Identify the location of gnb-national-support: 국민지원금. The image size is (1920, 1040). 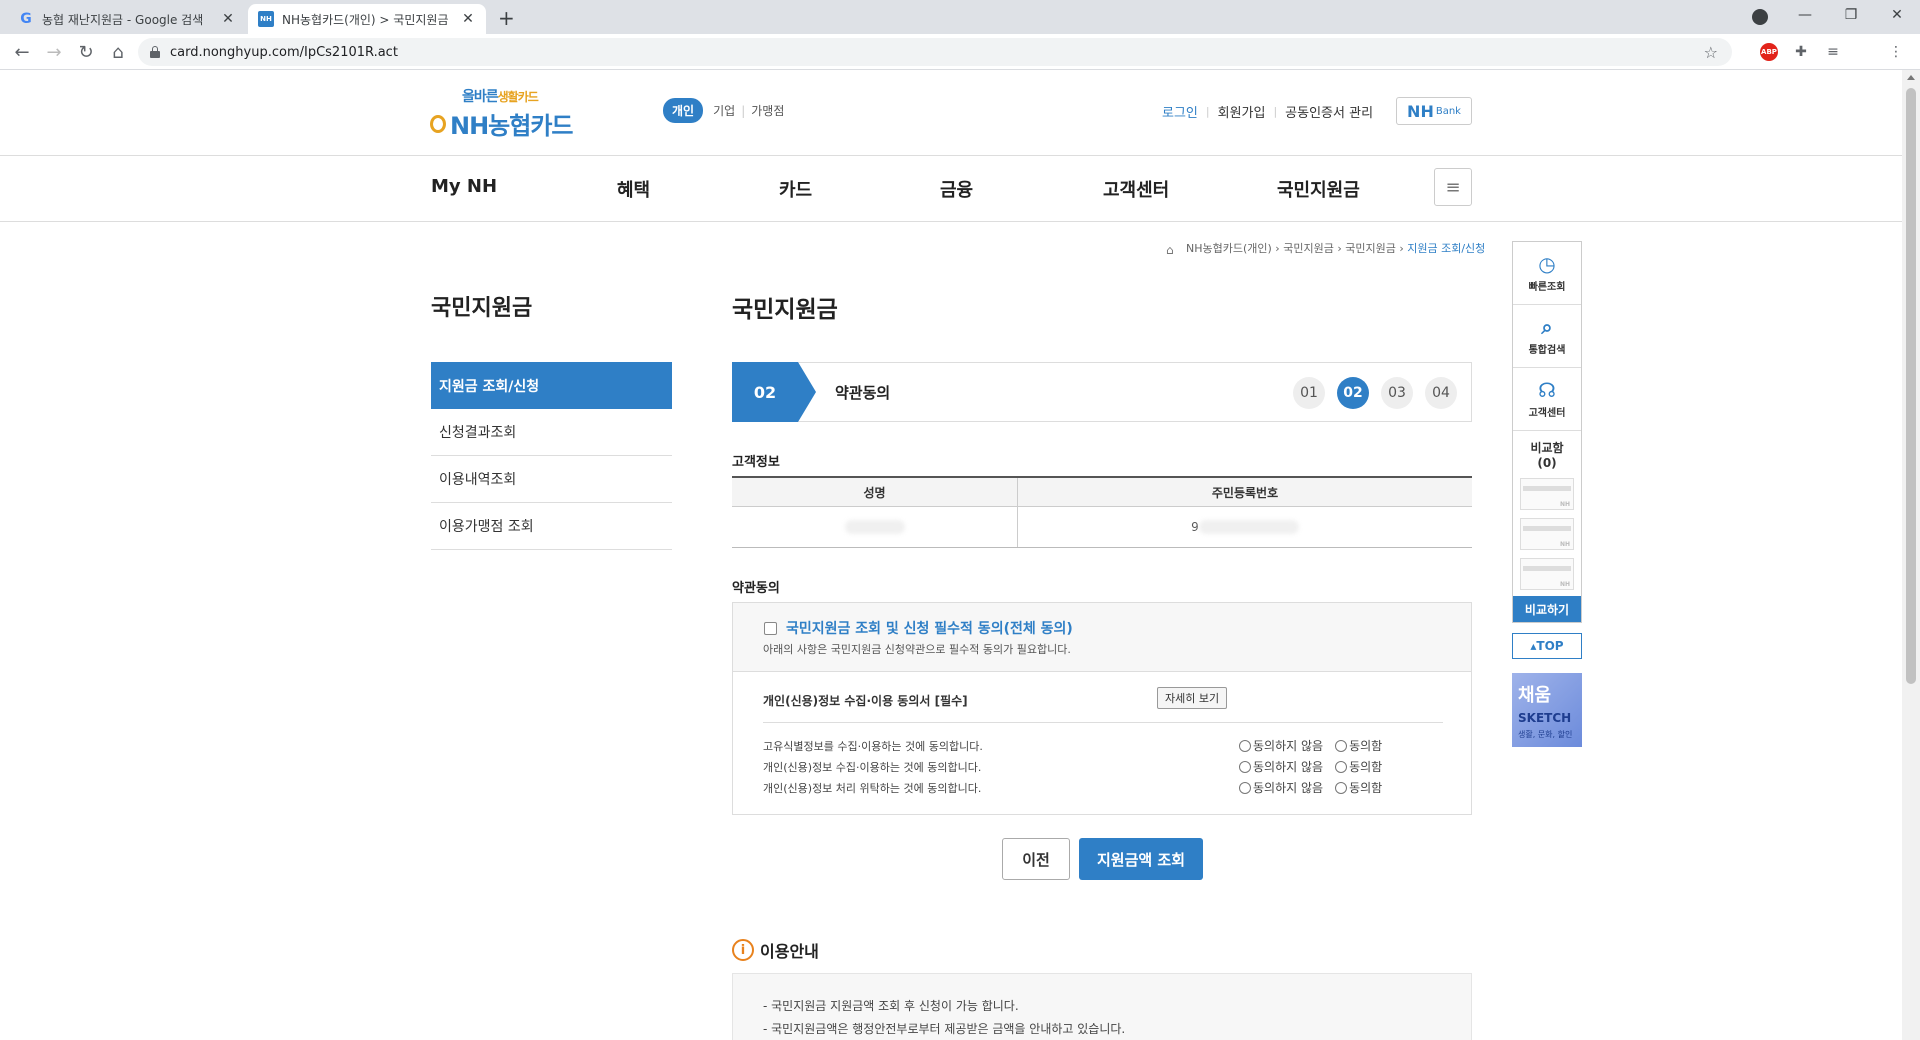
(1318, 189).